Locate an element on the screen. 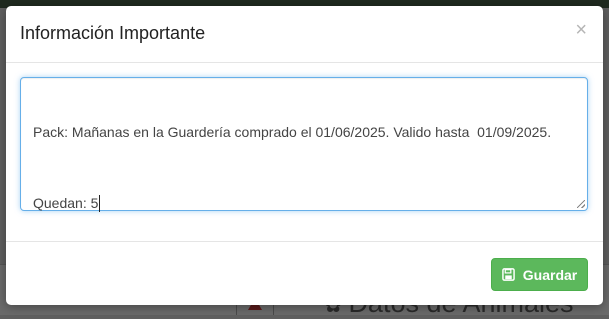  note-remaining-text: Quedan: 5 is located at coordinates (66, 203).